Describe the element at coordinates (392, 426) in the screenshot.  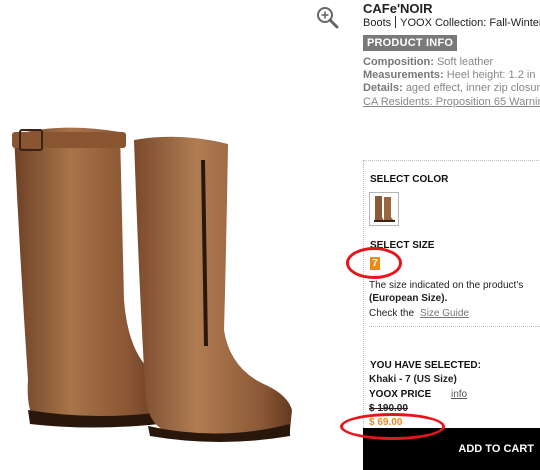
I see `price-highlight-annotation` at that location.